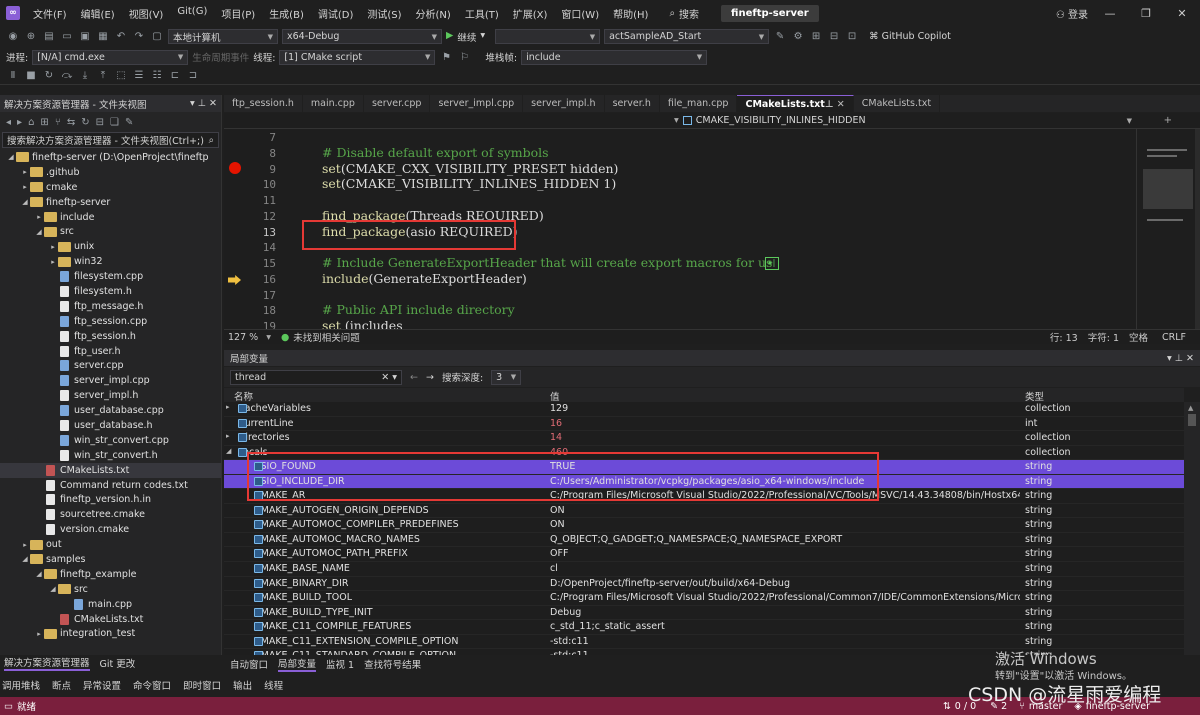  Describe the element at coordinates (61, 685) in the screenshot. I see `output-tab: 断点` at that location.